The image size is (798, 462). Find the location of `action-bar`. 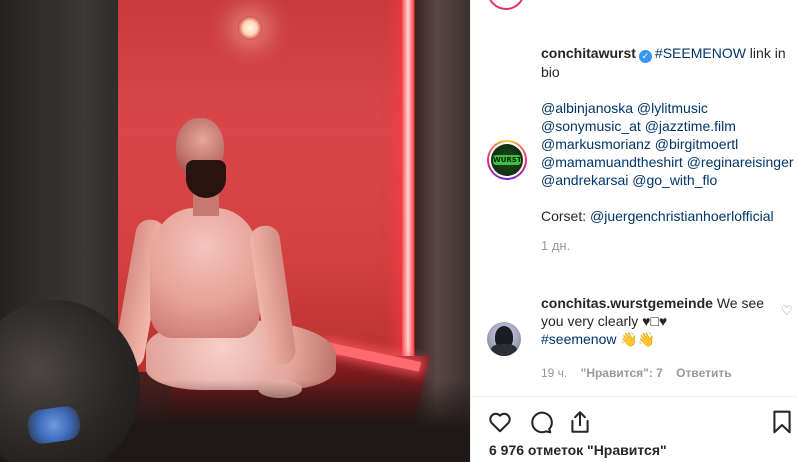

action-bar is located at coordinates (634, 417).